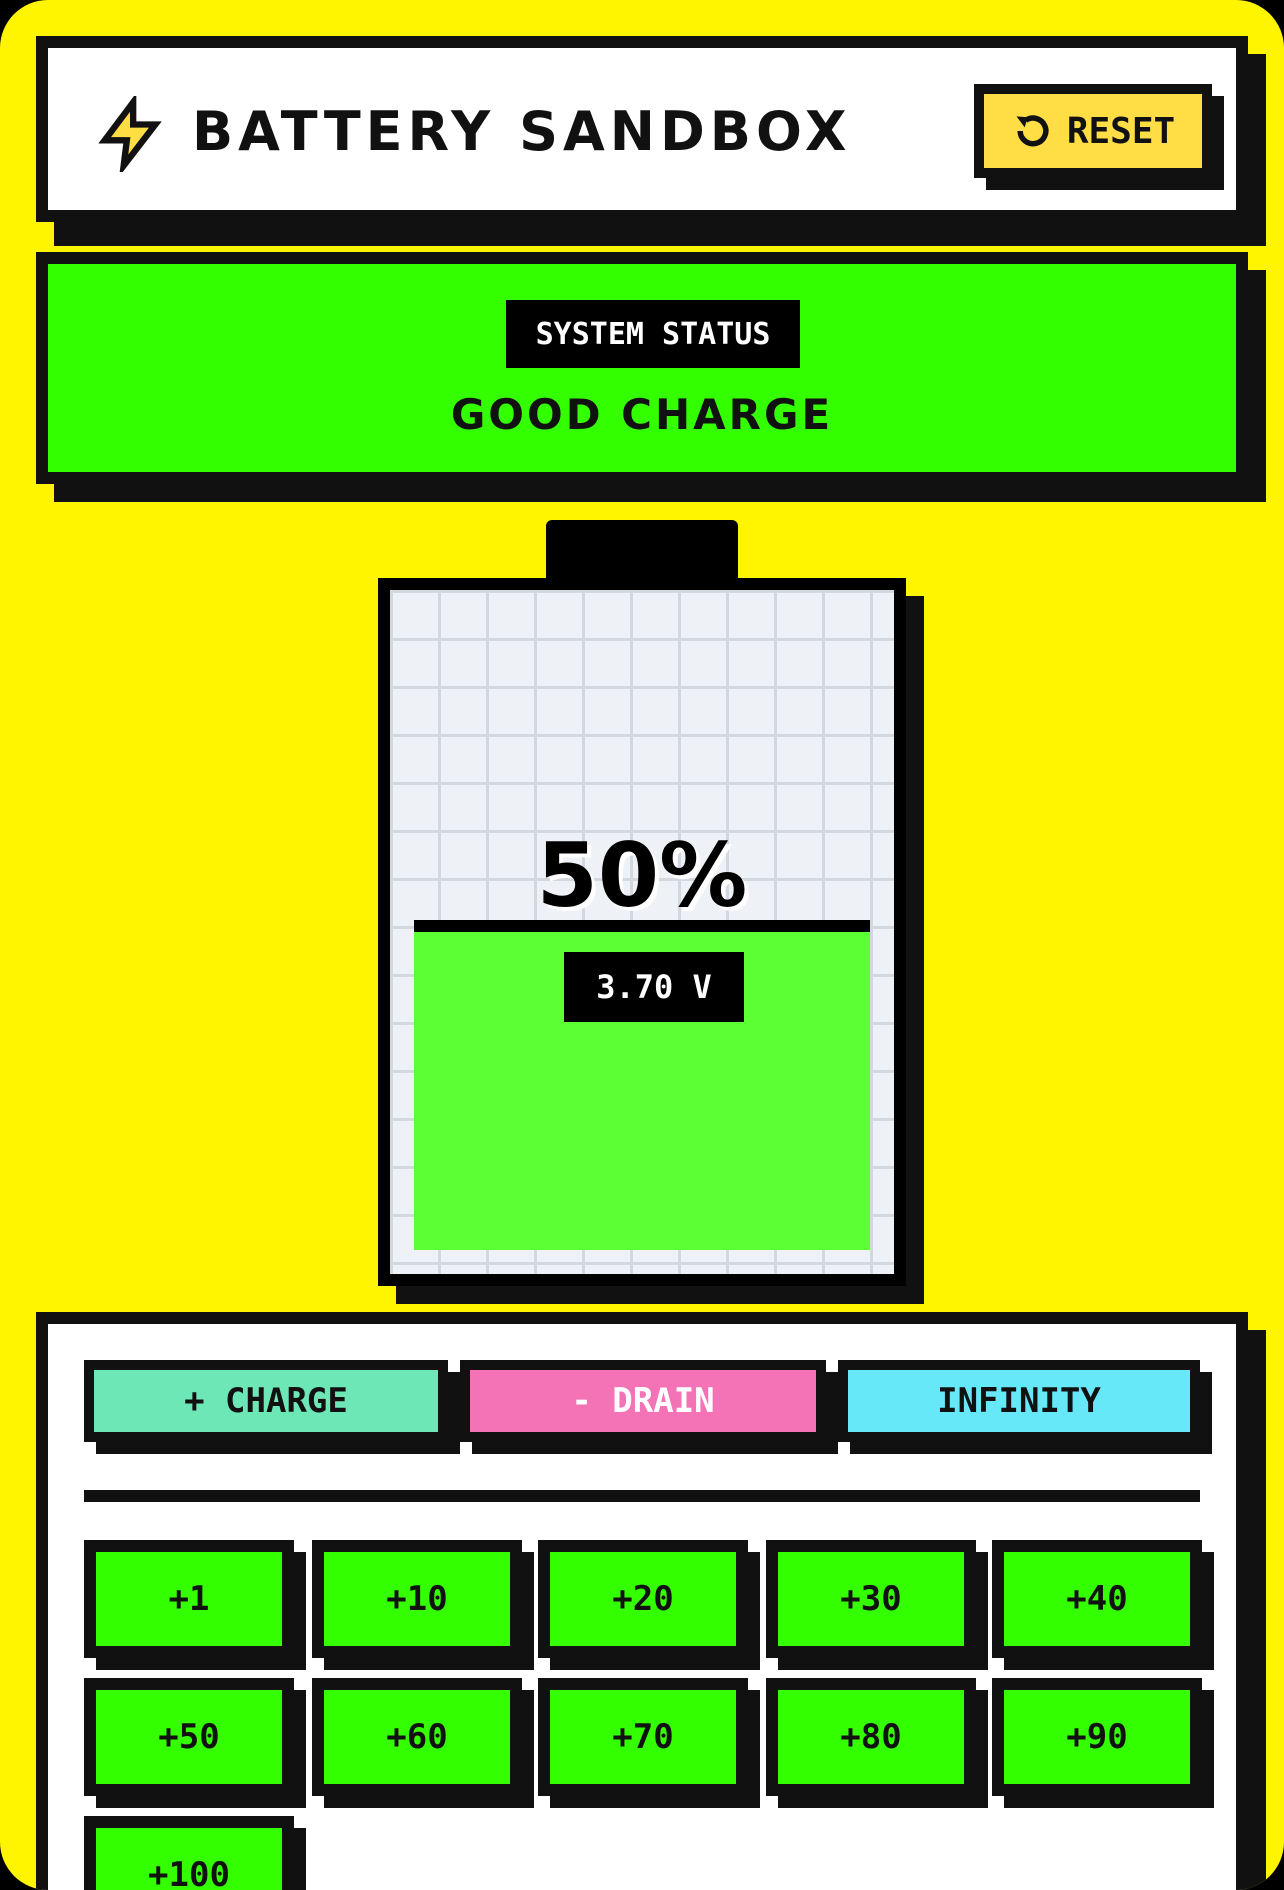 Image resolution: width=1284 pixels, height=1890 pixels. Describe the element at coordinates (522, 131) in the screenshot. I see `app-title: BATTERY SANDBOX` at that location.